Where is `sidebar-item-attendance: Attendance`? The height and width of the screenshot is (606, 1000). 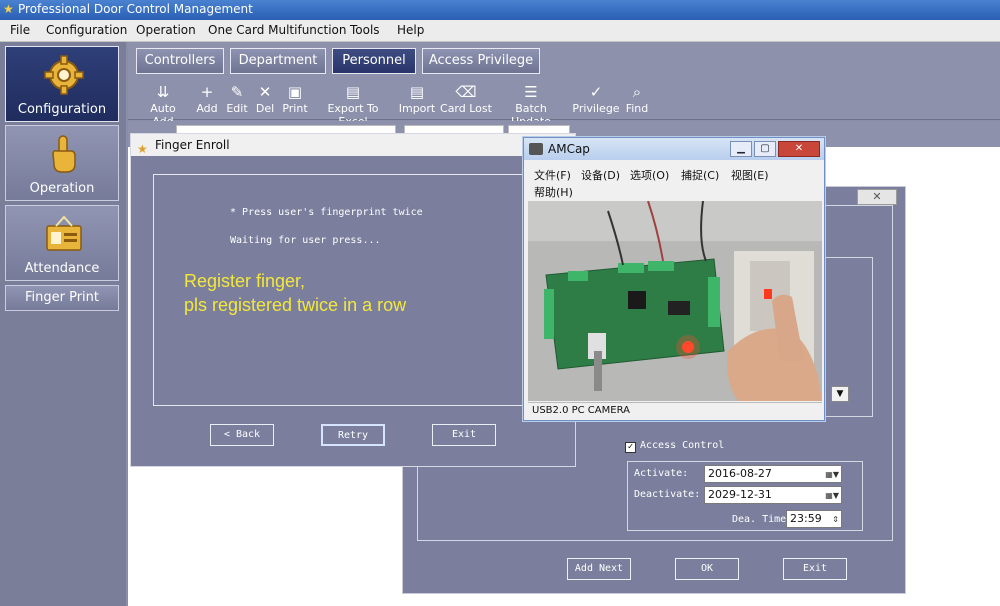 sidebar-item-attendance: Attendance is located at coordinates (62, 243).